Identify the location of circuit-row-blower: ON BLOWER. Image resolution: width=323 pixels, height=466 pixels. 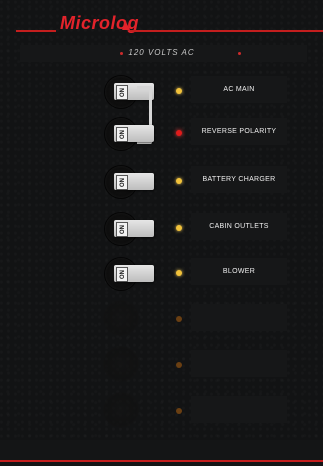
(161, 272).